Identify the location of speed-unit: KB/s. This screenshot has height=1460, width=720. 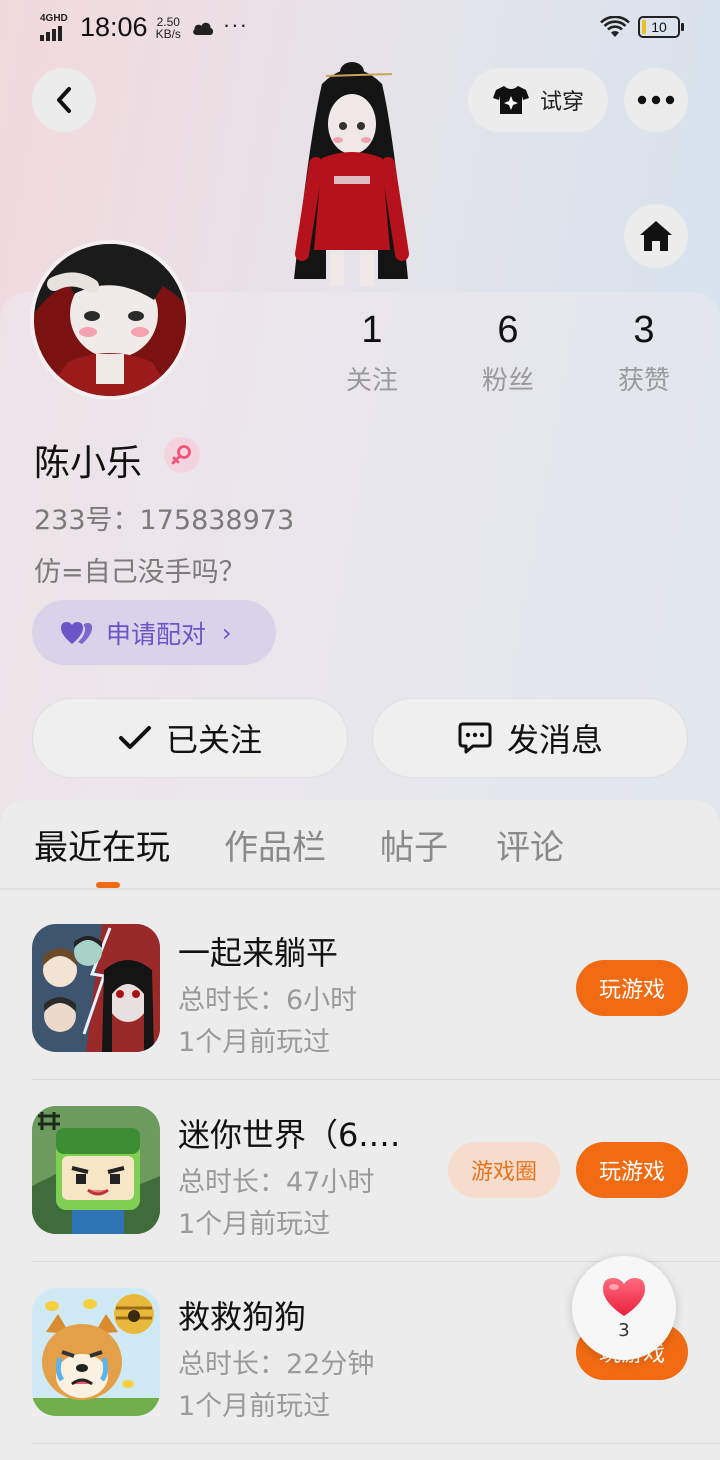
(168, 33).